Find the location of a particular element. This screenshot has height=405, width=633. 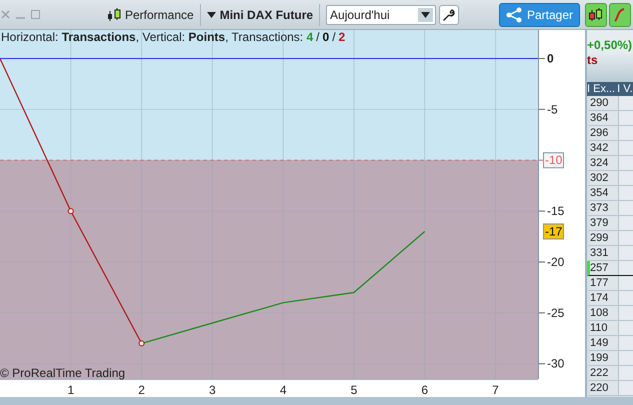

table-row: 220 is located at coordinates (610, 388).